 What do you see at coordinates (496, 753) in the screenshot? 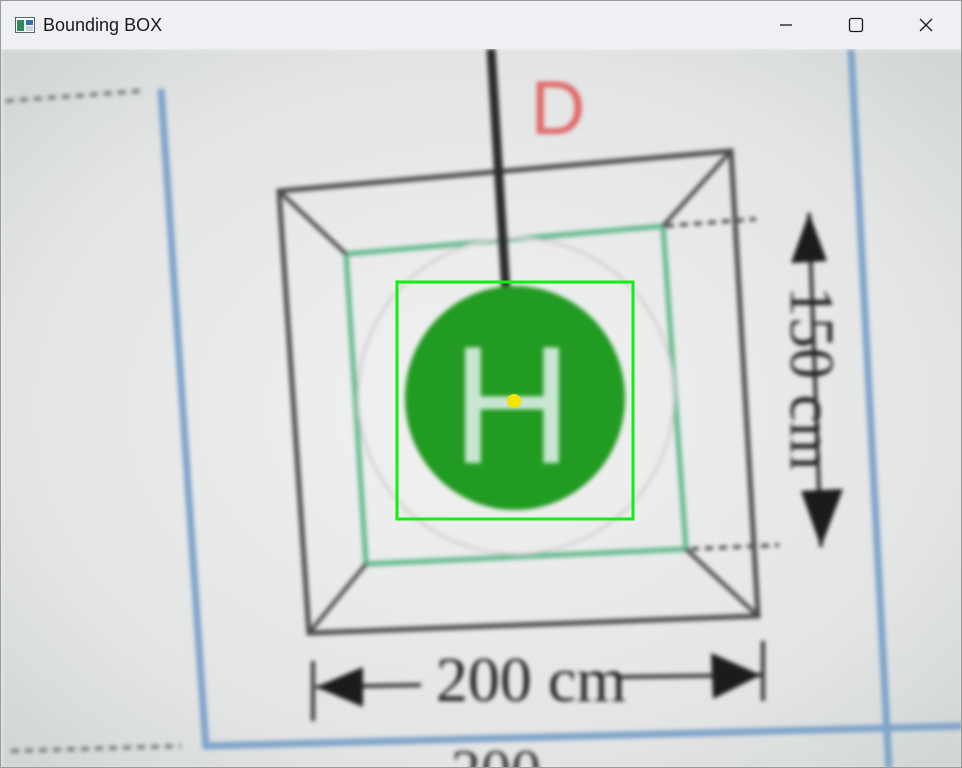
I see `partial-bottom-text: 200` at bounding box center [496, 753].